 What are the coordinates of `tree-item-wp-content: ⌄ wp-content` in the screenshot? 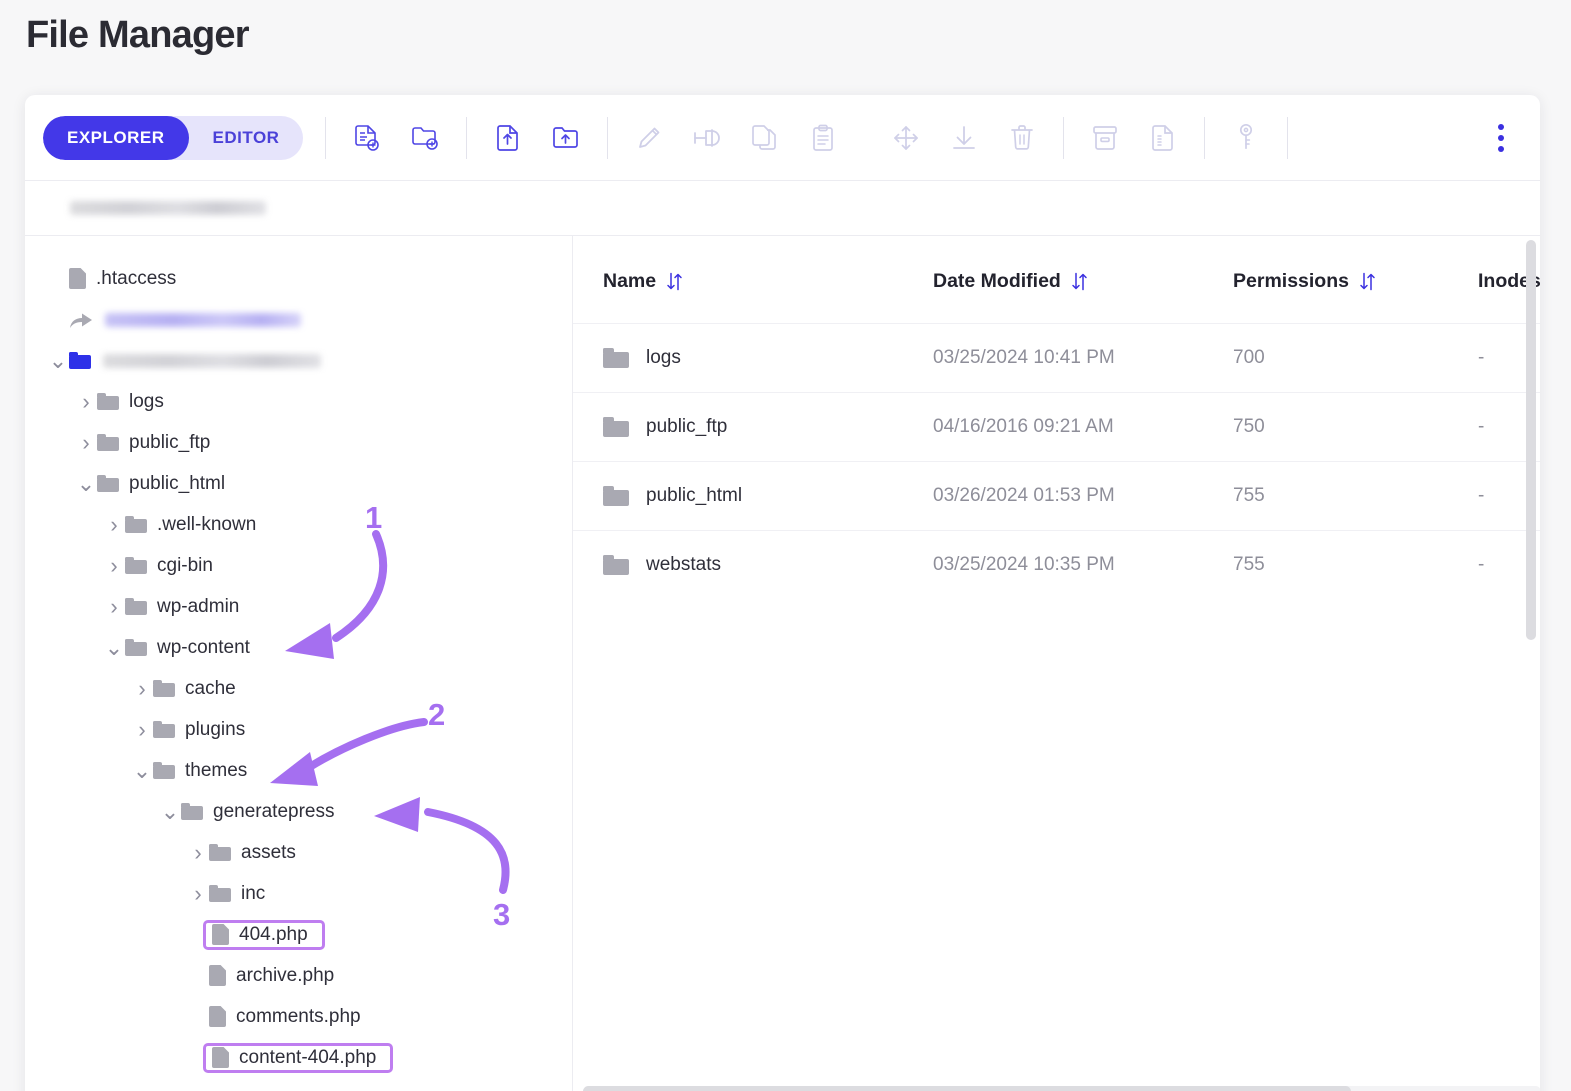 It's located at (298, 647).